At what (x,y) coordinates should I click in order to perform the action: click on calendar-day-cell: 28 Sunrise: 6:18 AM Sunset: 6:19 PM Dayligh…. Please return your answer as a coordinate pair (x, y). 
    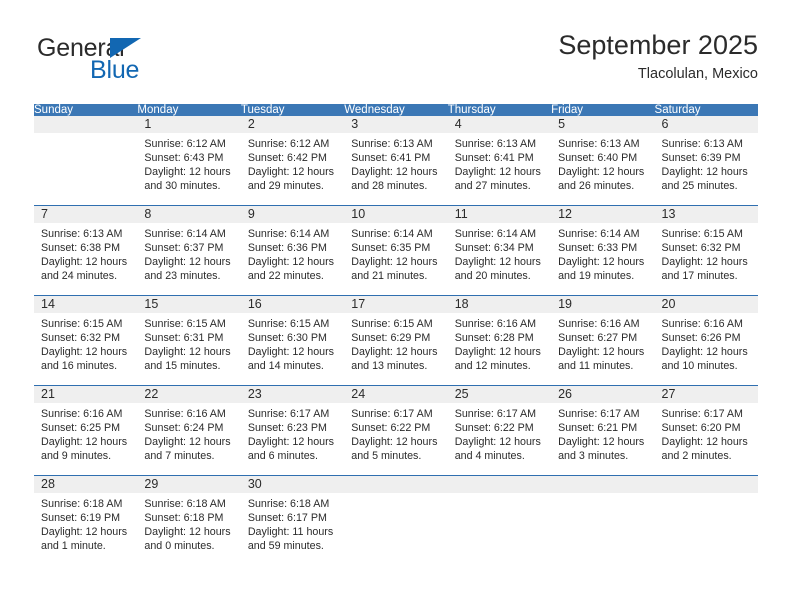
    Looking at the image, I should click on (86, 520).